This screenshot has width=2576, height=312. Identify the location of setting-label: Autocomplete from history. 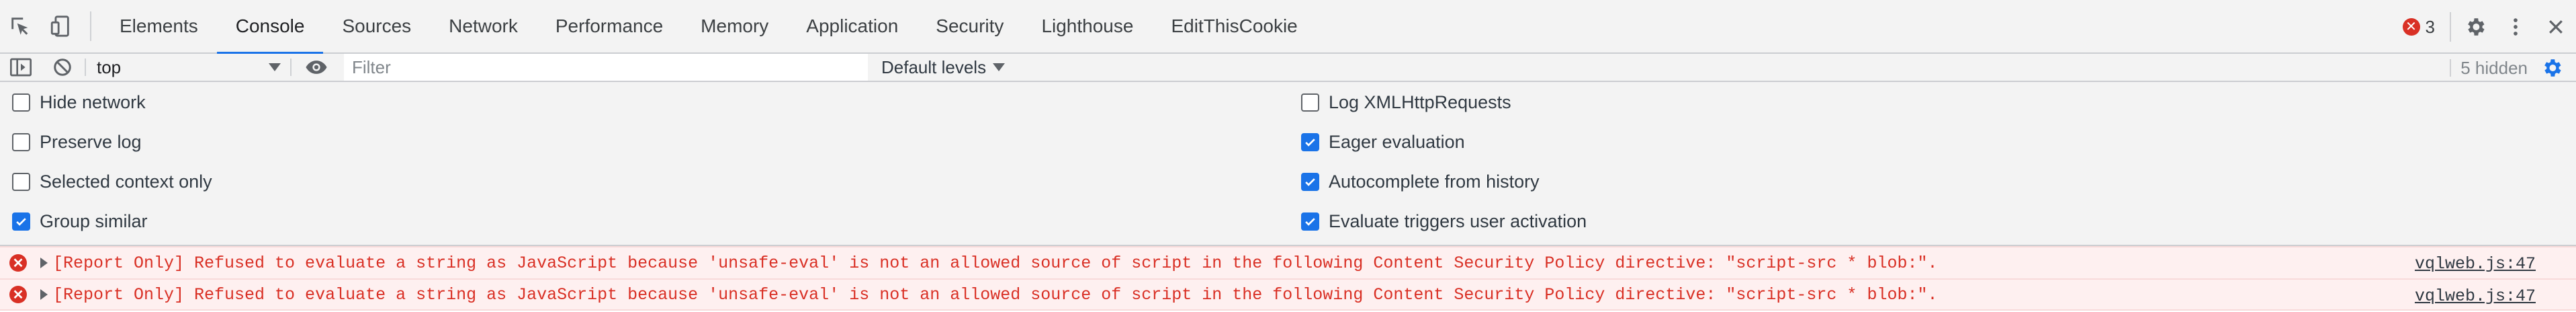
(1435, 181).